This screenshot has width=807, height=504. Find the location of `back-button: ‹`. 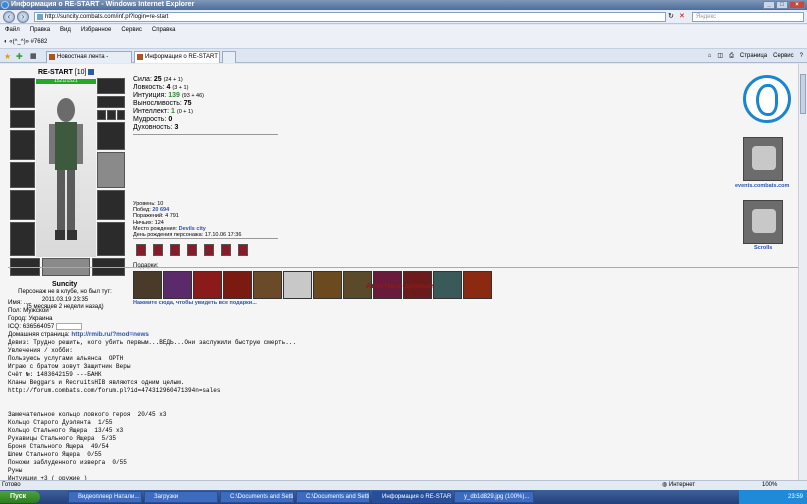

back-button: ‹ is located at coordinates (9, 17).